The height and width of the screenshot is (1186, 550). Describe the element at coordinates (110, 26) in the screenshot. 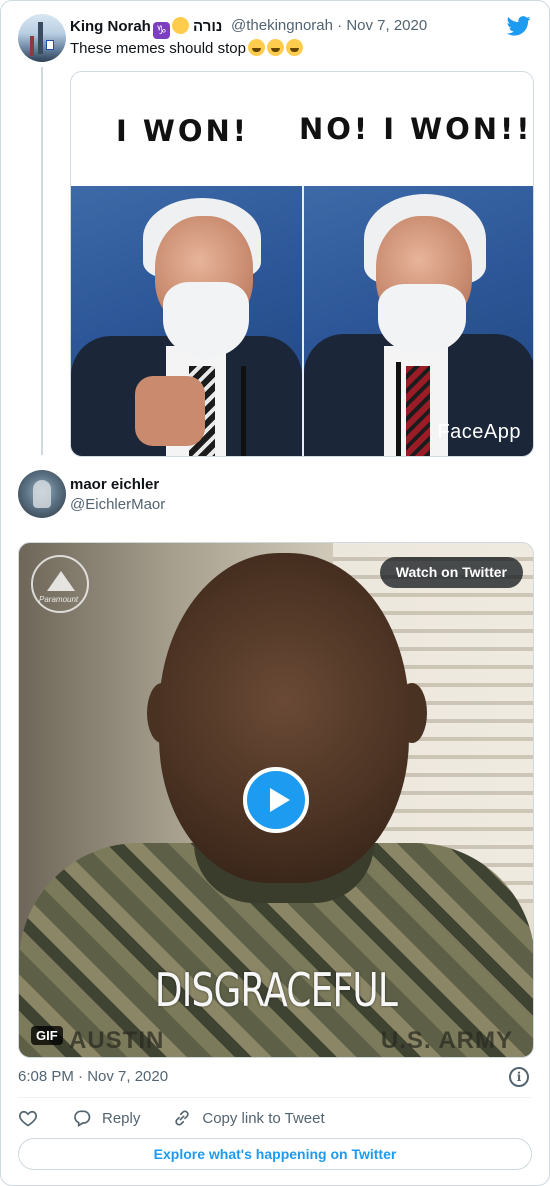

I see `author-name-text: King Norah` at that location.